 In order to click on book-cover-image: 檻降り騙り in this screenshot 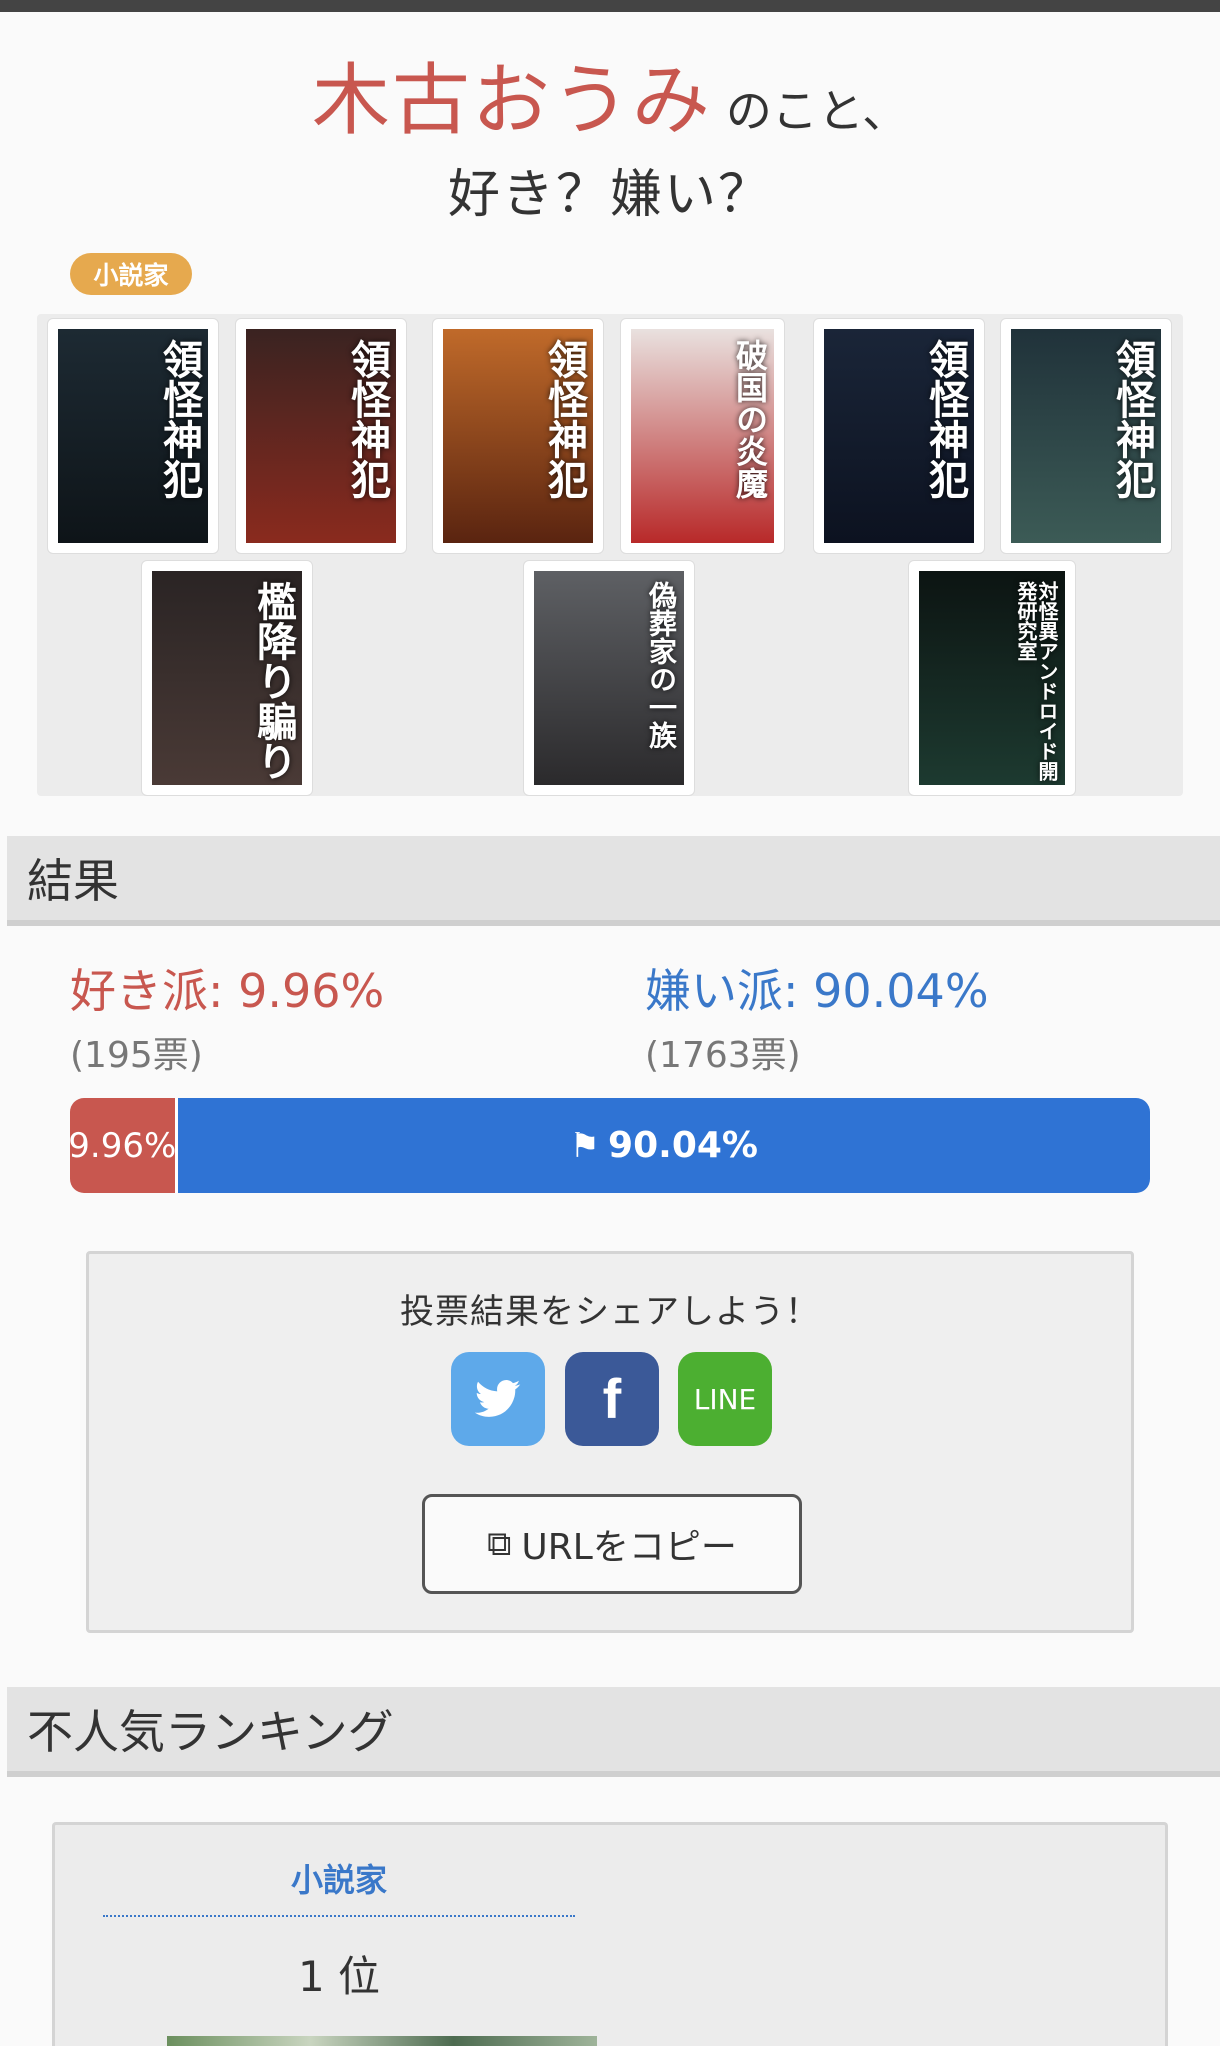, I will do `click(227, 678)`.